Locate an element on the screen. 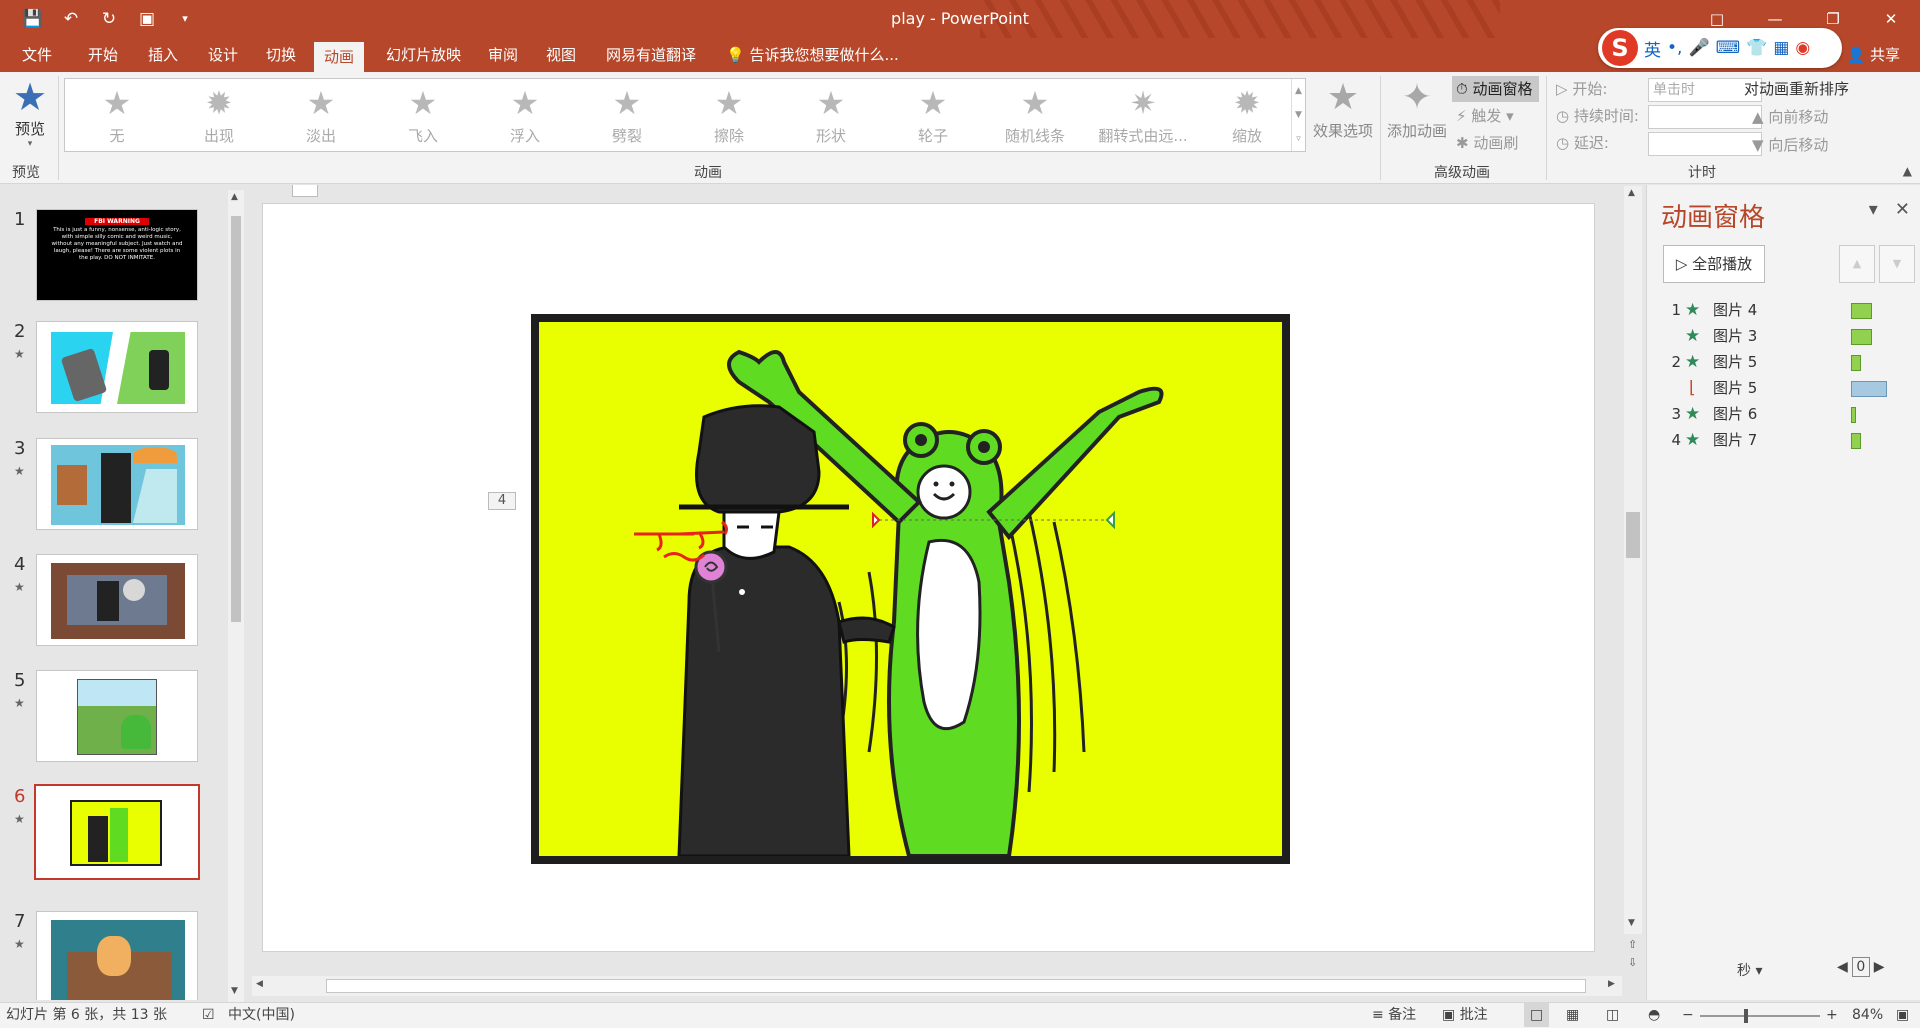  toolbox-icon: ▦ is located at coordinates (1781, 48).